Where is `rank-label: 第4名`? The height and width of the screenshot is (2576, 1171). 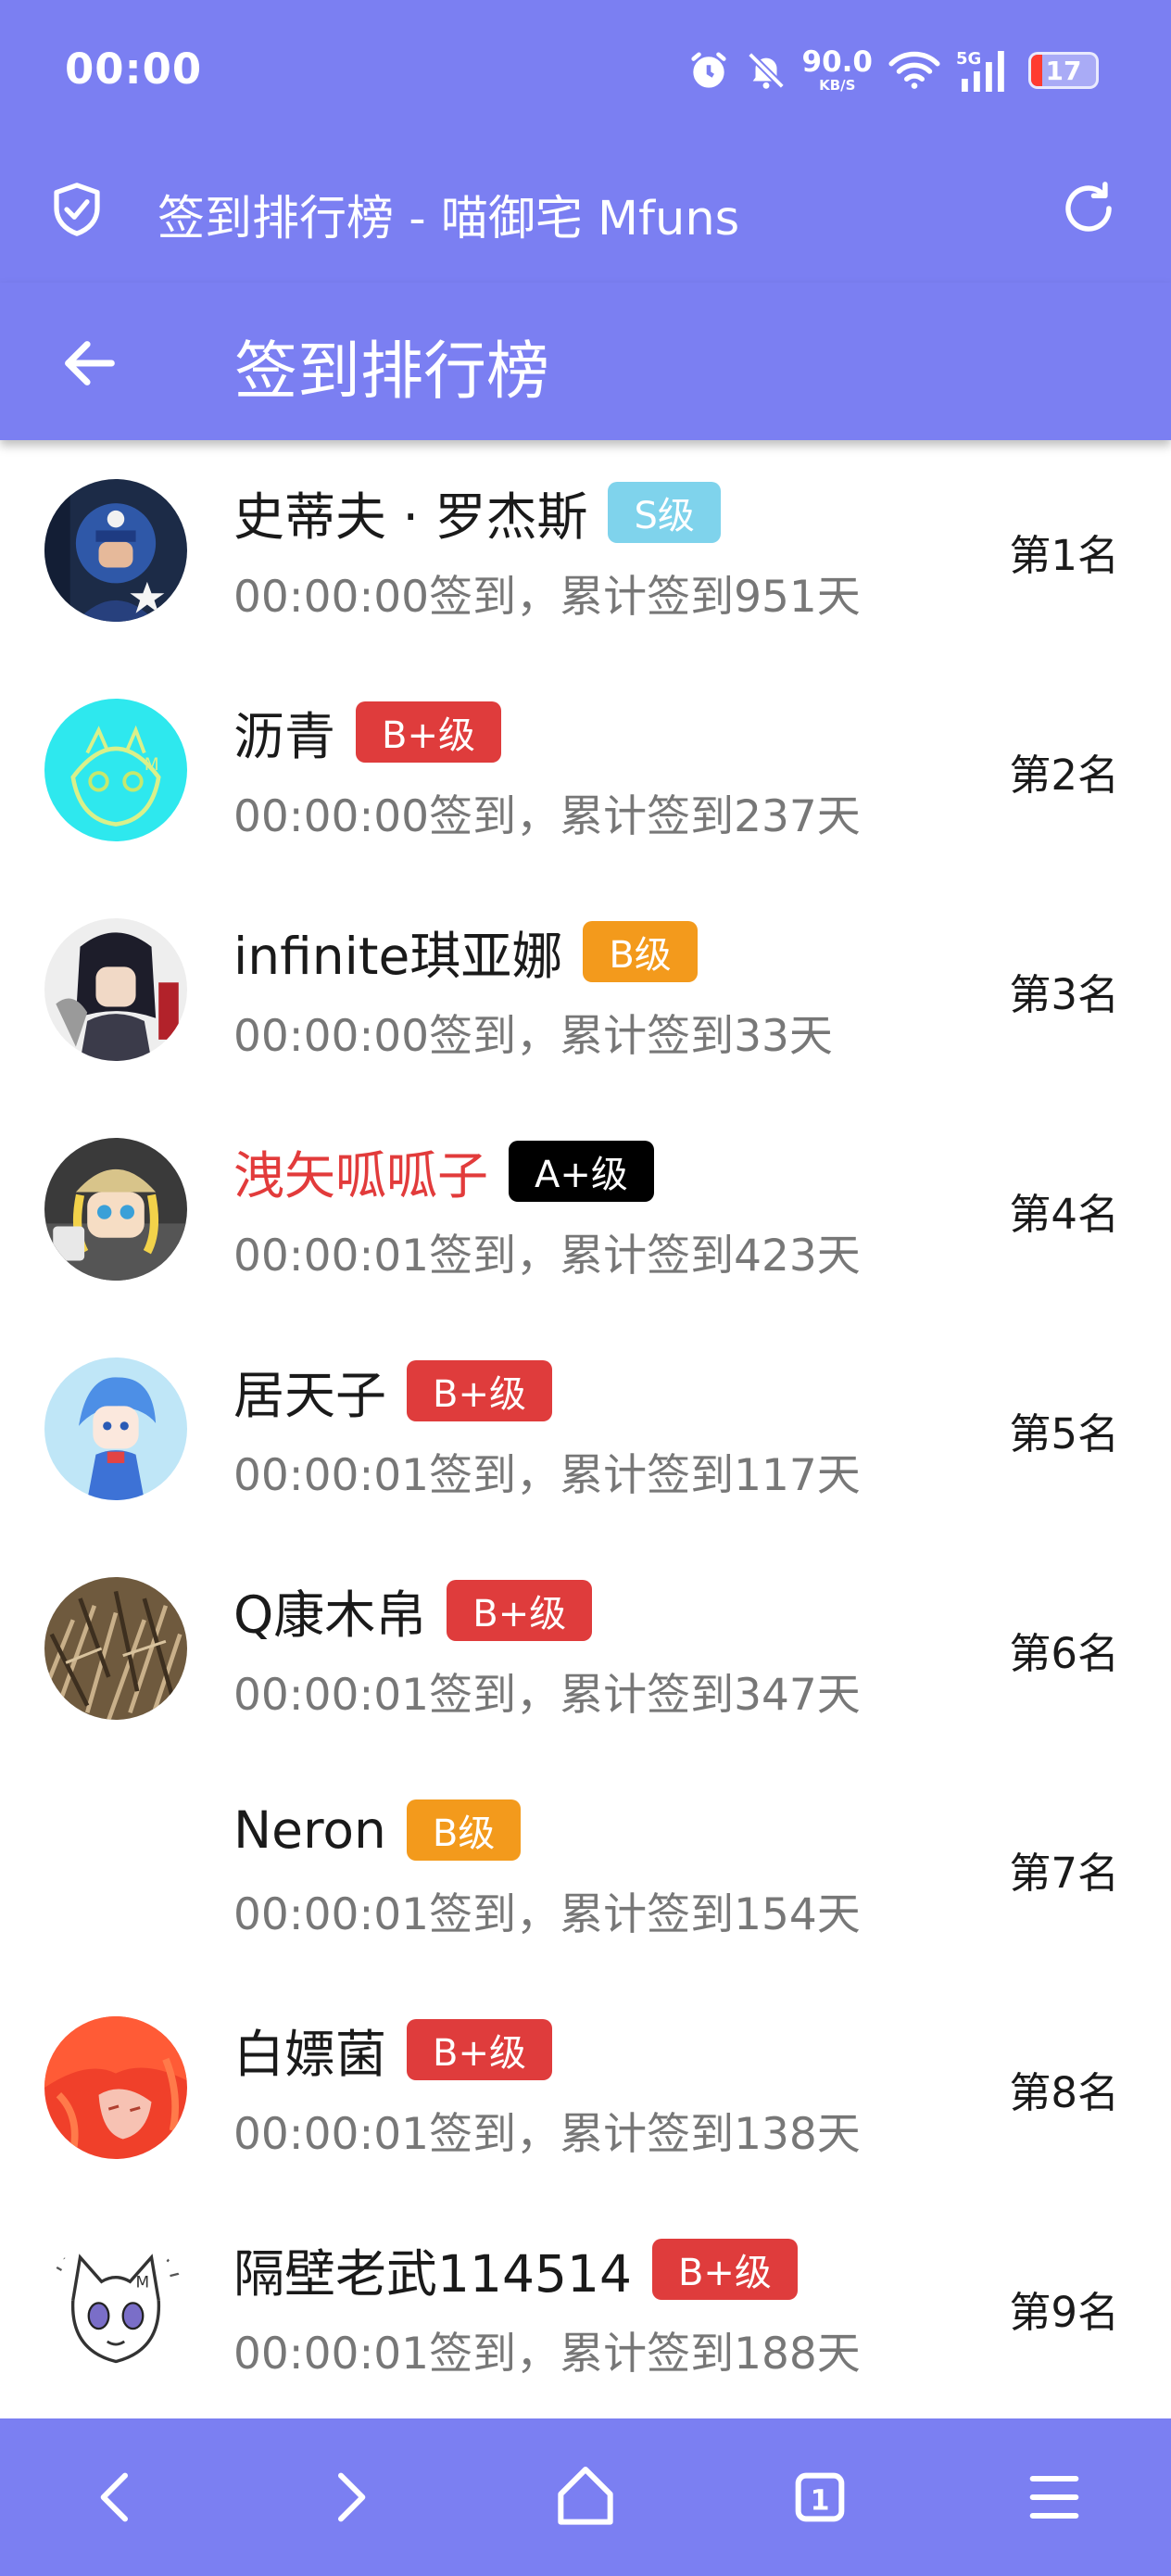 rank-label: 第4名 is located at coordinates (1064, 1214).